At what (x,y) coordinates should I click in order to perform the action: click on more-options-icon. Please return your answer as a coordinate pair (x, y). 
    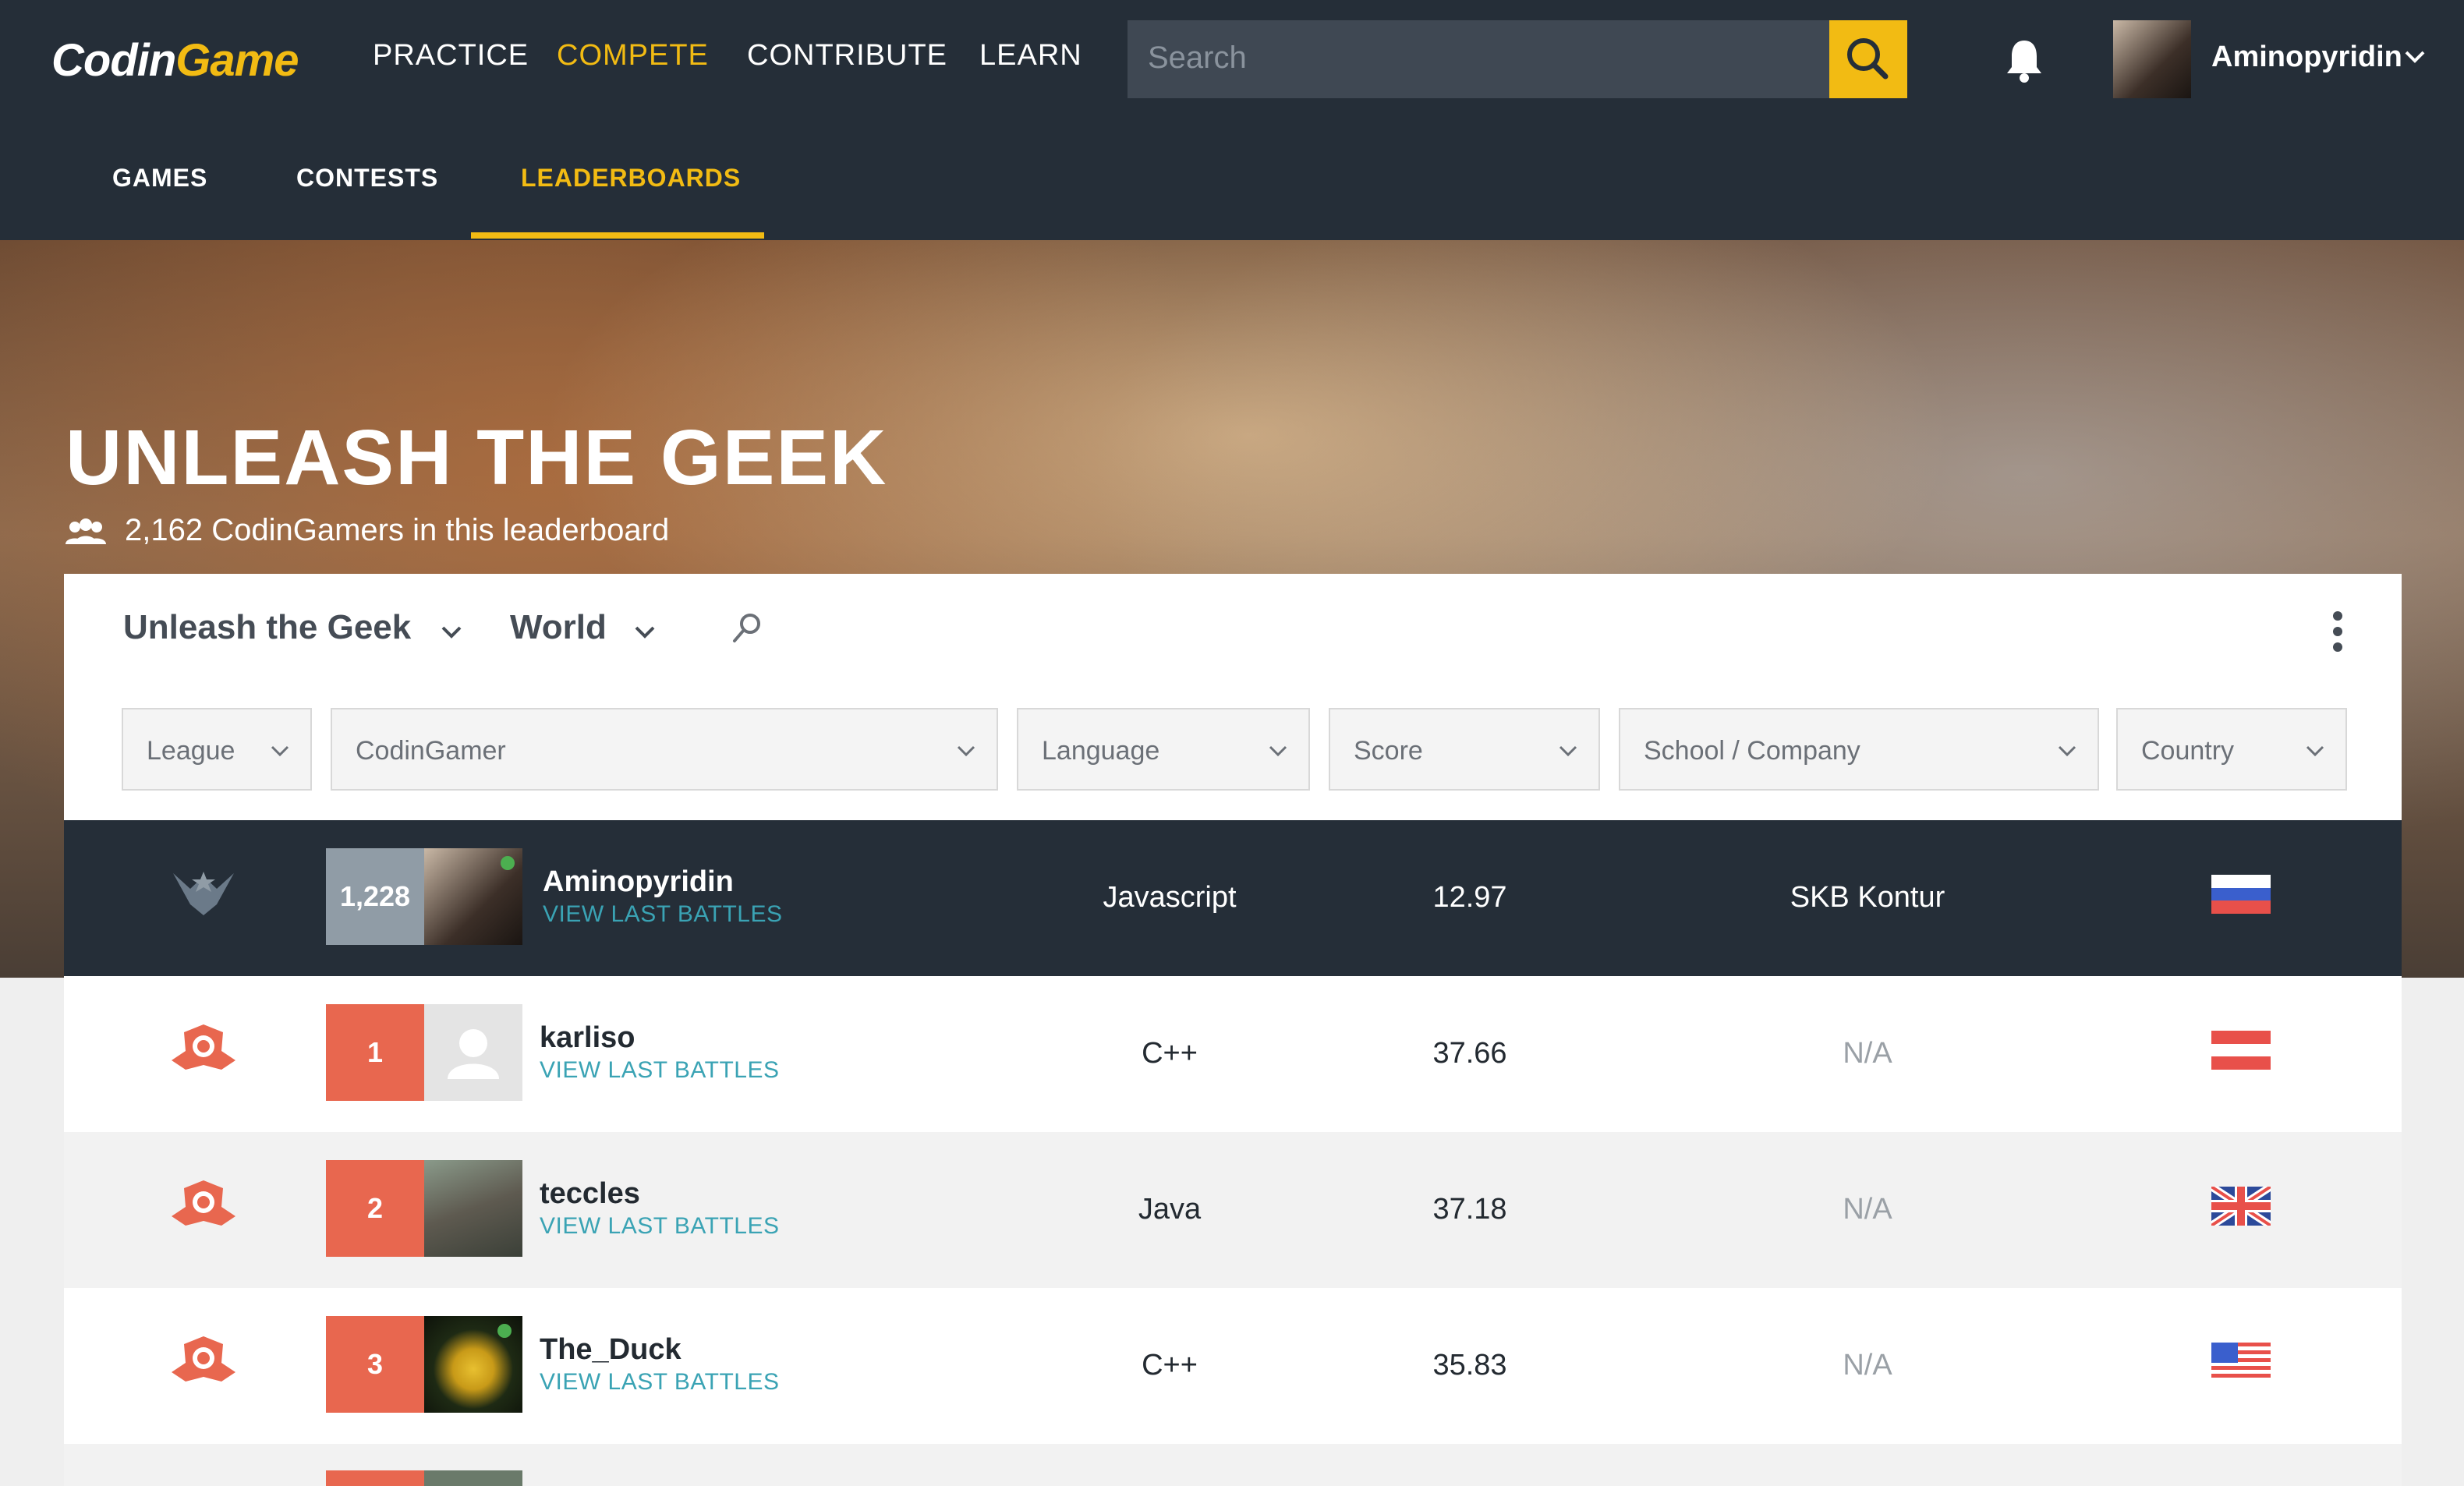
    Looking at the image, I should click on (2338, 631).